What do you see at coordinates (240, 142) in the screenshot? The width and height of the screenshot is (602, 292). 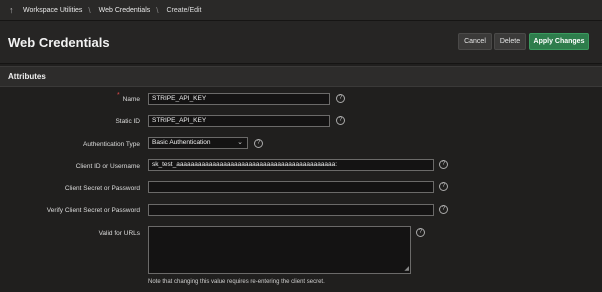 I see `chevron-down-icon: ⌄` at bounding box center [240, 142].